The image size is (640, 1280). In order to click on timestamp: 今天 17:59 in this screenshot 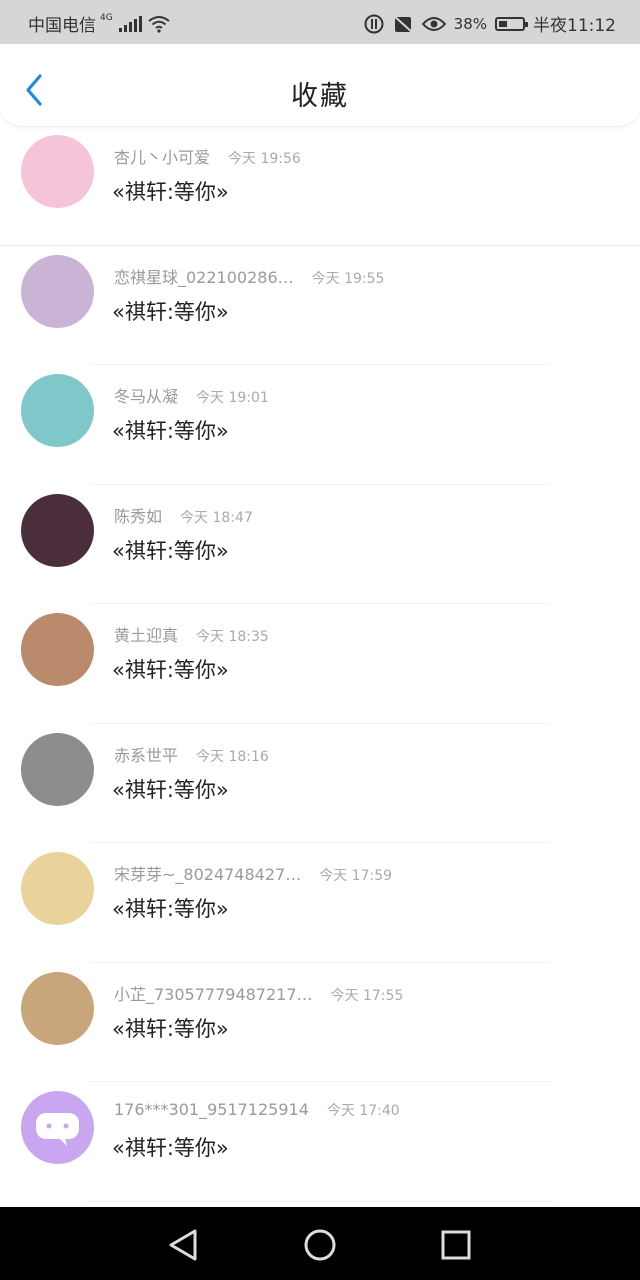, I will do `click(356, 876)`.